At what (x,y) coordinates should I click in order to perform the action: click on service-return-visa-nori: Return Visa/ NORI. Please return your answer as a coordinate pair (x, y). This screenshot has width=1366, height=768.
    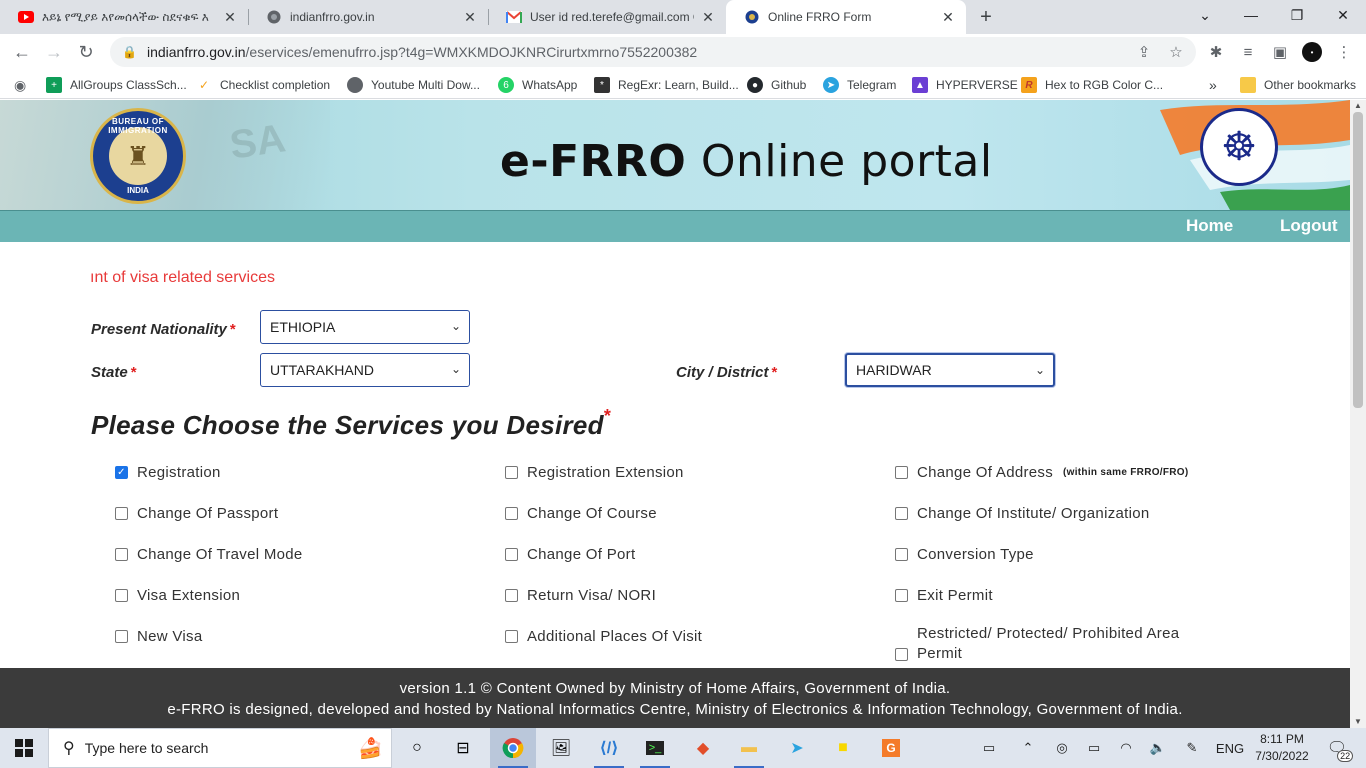
    Looking at the image, I should click on (580, 595).